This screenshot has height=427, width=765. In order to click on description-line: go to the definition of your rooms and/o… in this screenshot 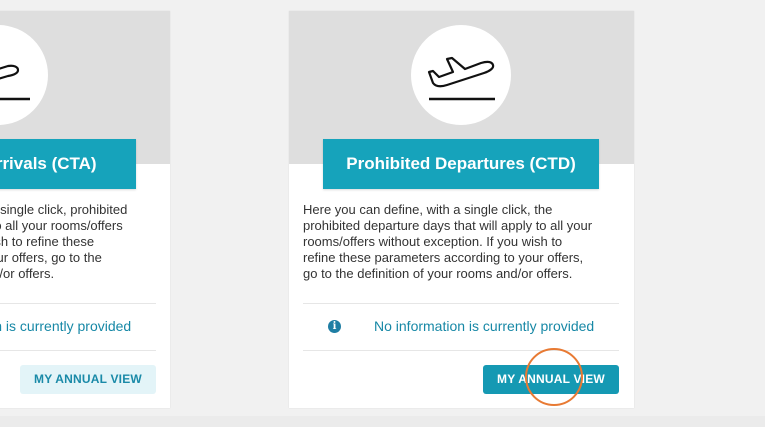, I will do `click(438, 273)`.